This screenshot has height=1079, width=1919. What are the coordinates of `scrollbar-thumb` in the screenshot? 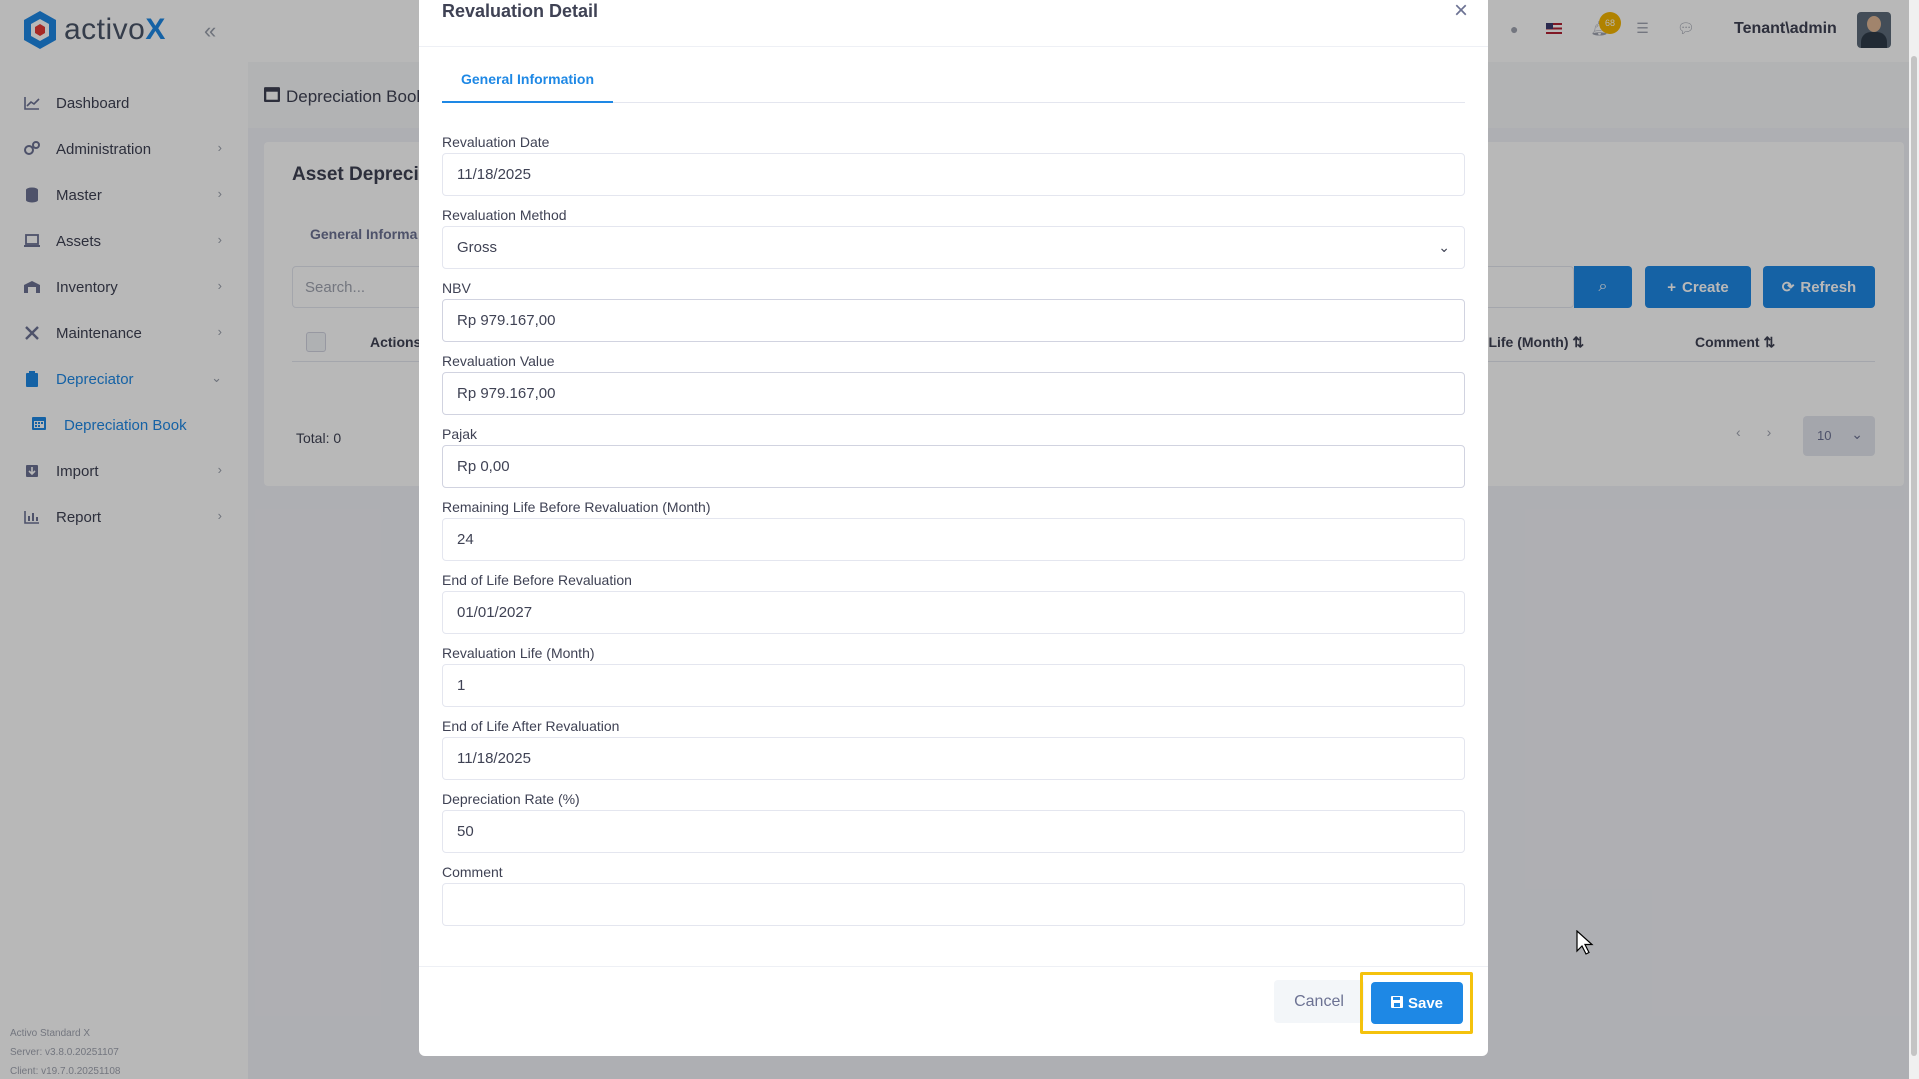 It's located at (1914, 556).